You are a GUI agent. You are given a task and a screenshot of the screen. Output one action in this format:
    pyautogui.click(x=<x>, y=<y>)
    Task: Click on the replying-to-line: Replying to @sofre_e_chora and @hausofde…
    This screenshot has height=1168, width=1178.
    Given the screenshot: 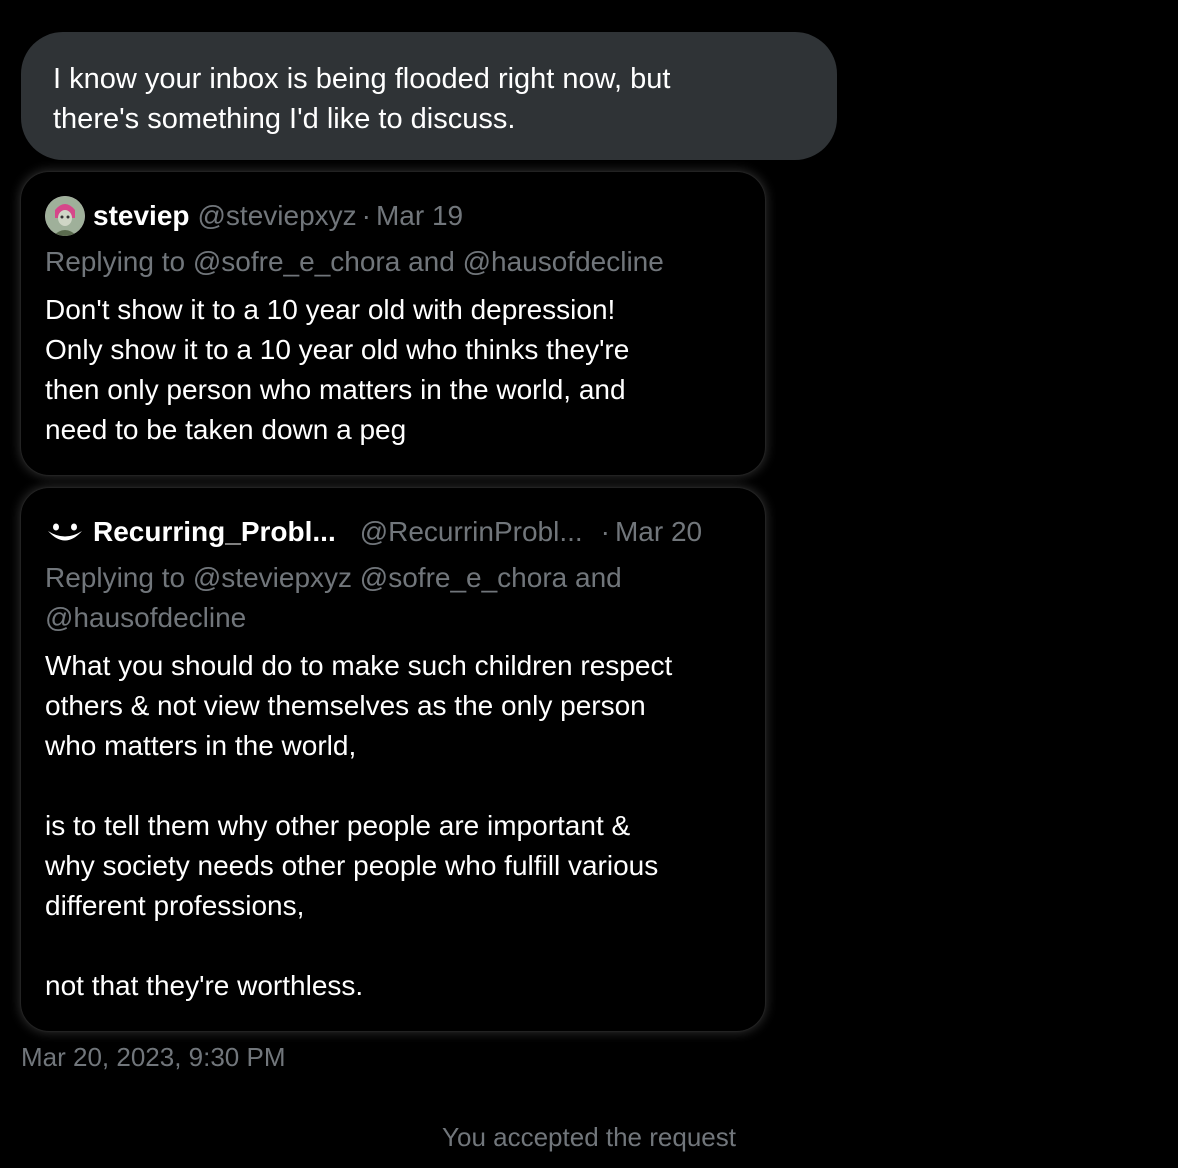 What is the action you would take?
    pyautogui.click(x=393, y=262)
    